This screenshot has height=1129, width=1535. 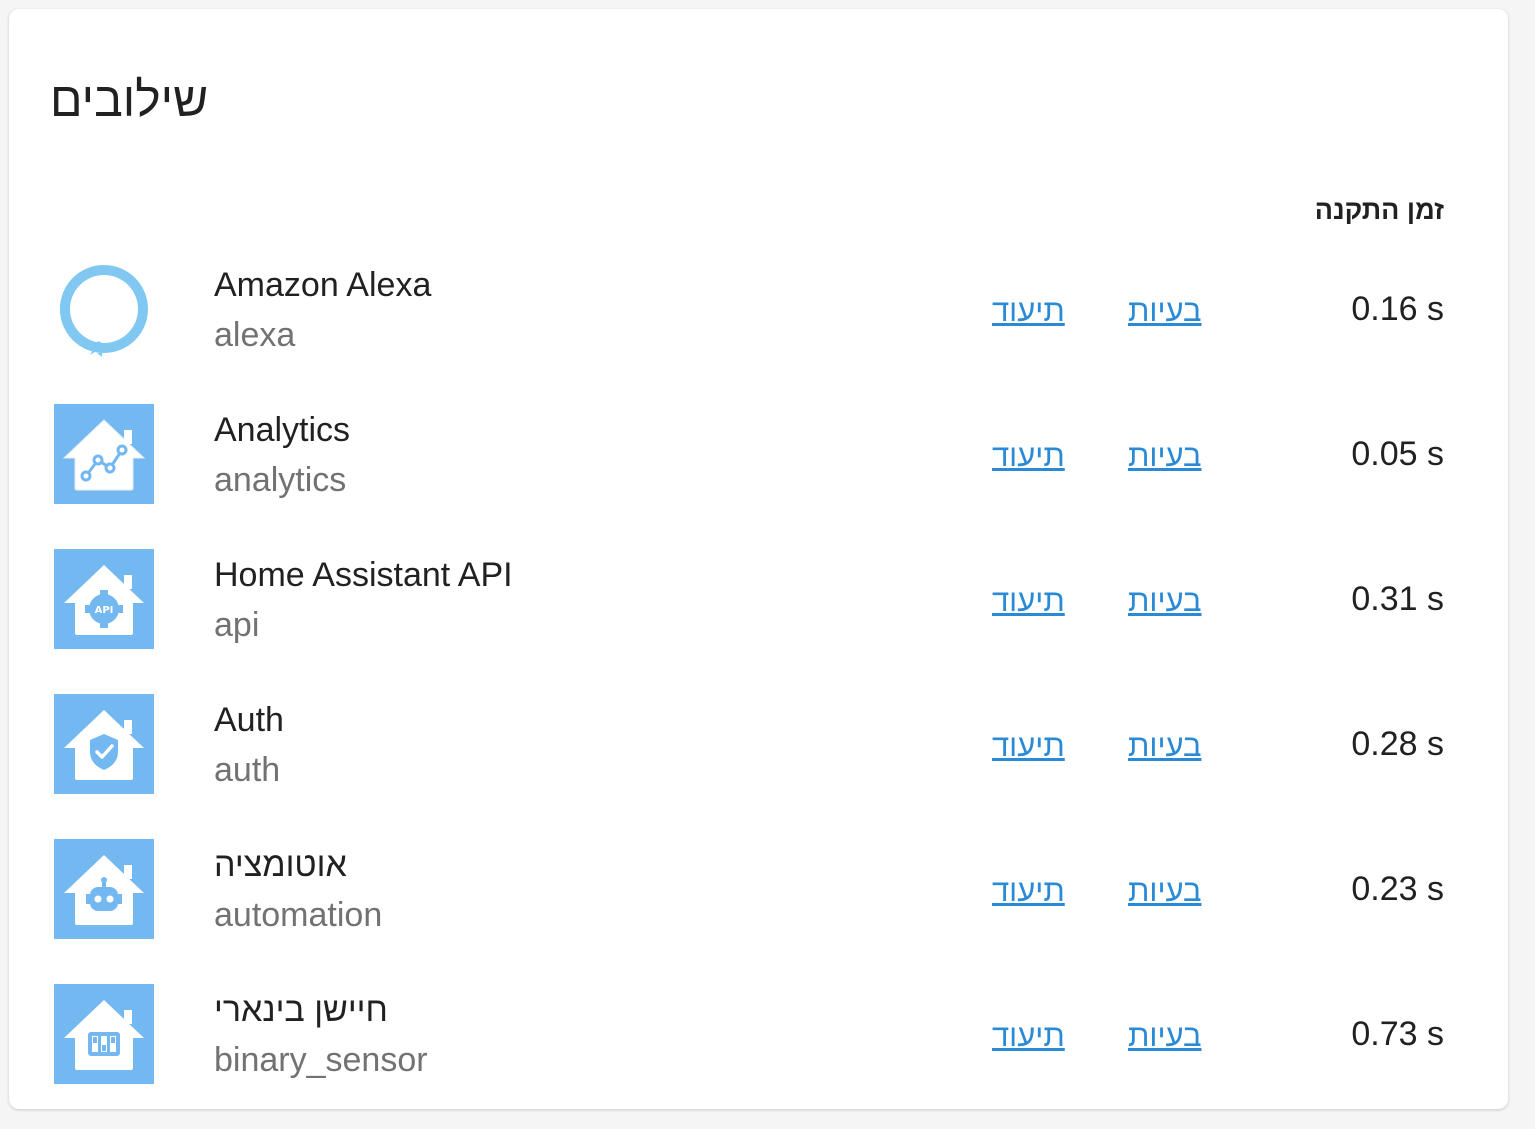 I want to click on setup-time-value: 0.16 s, so click(x=1397, y=309).